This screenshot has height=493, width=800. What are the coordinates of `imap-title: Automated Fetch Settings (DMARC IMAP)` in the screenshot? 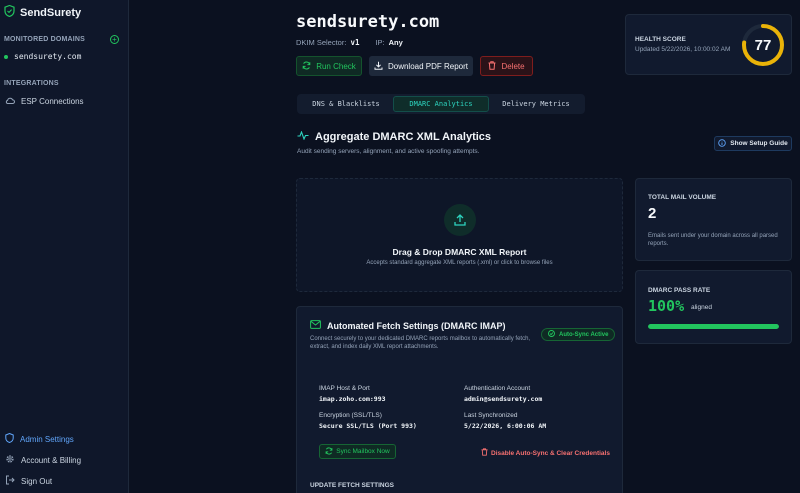 It's located at (408, 325).